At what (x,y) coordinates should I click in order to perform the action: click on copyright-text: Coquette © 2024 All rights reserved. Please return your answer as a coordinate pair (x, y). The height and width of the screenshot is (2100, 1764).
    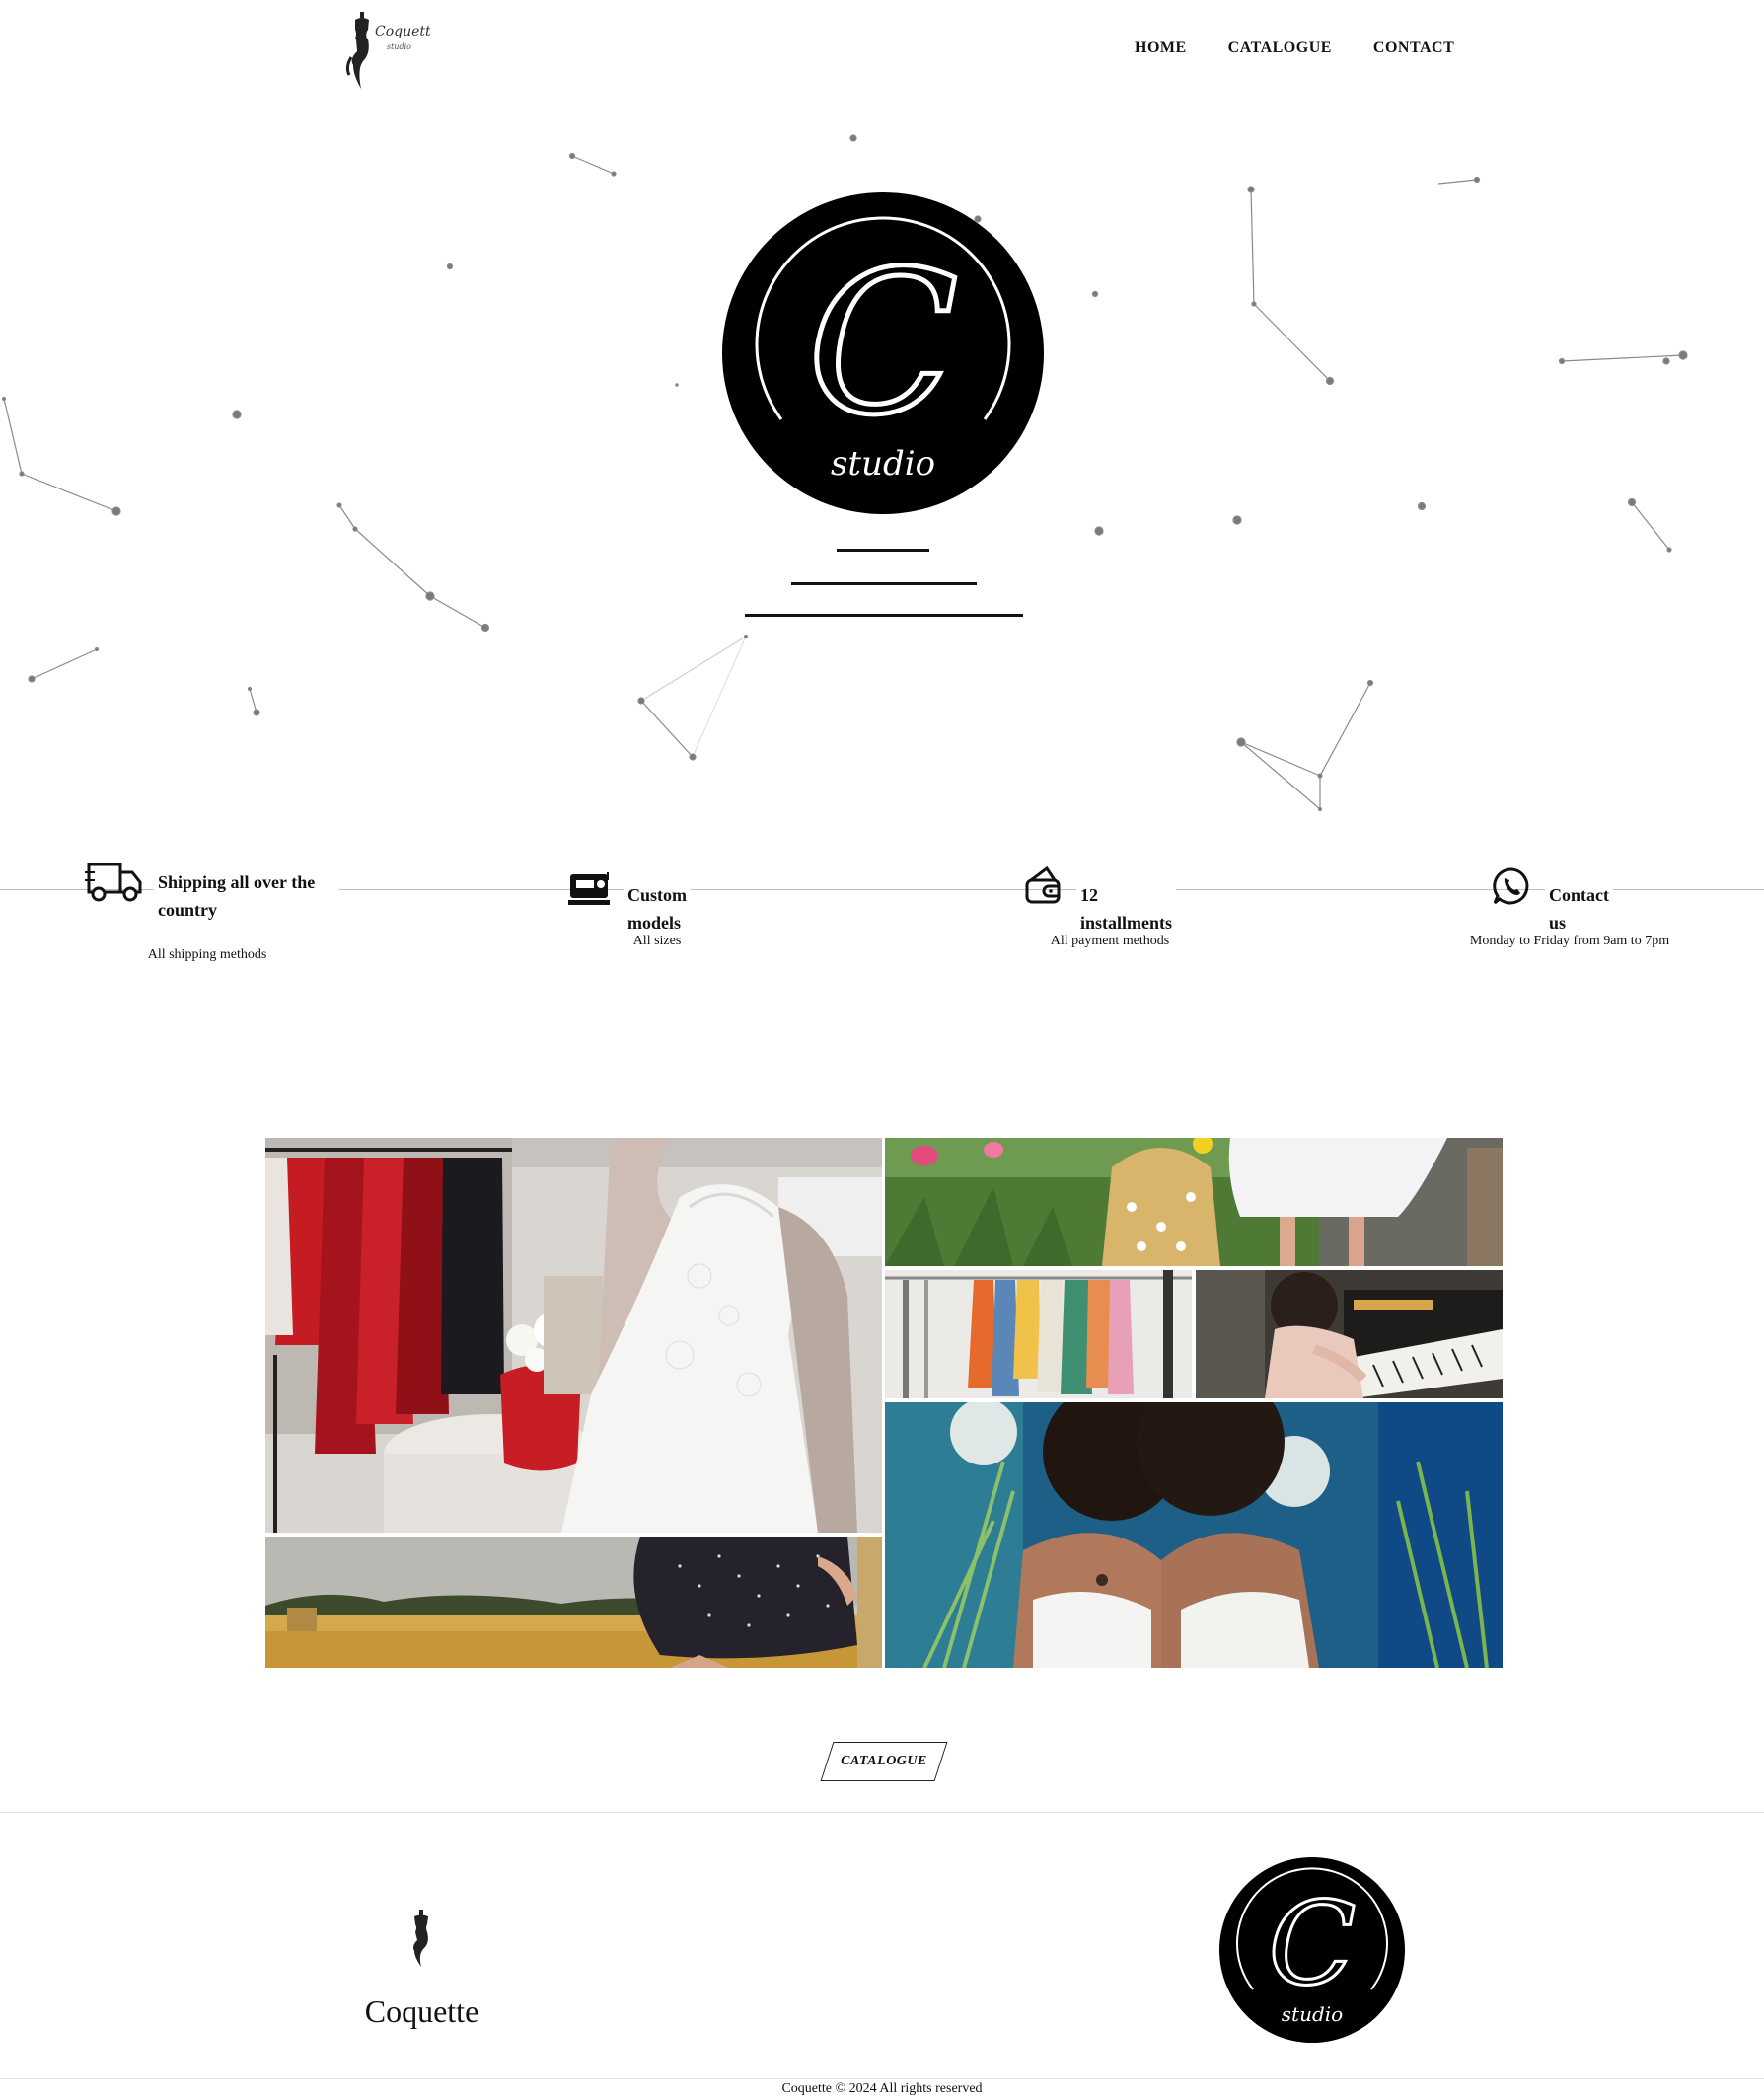
    Looking at the image, I should click on (882, 2088).